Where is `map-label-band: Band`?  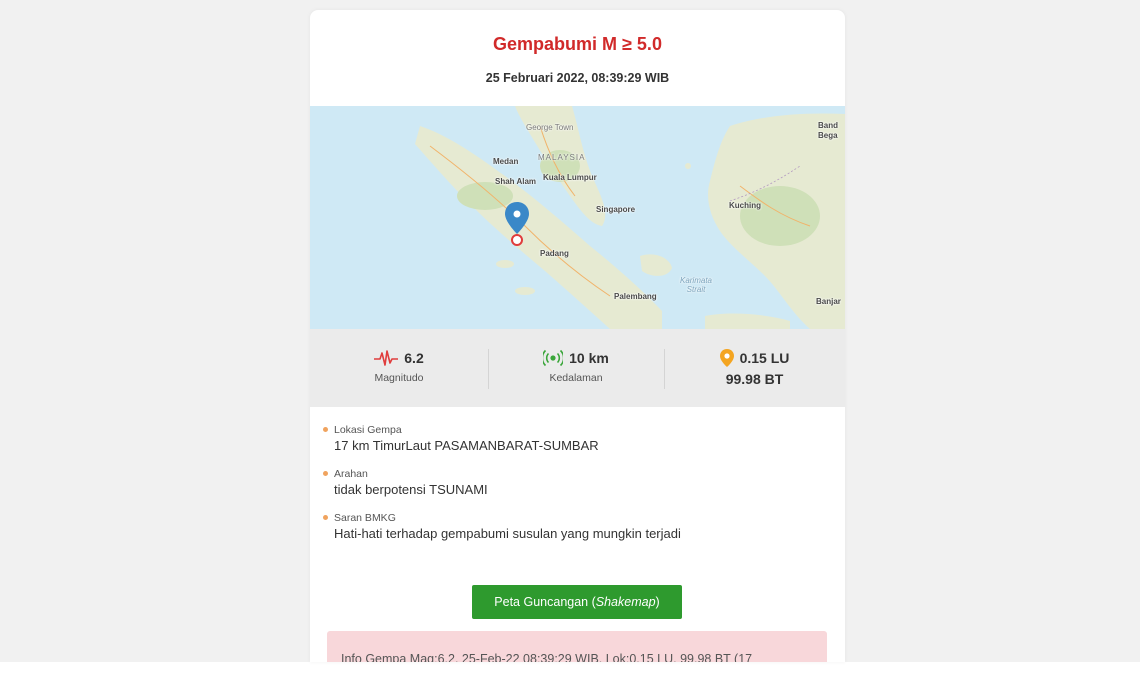
map-label-band: Band is located at coordinates (828, 125).